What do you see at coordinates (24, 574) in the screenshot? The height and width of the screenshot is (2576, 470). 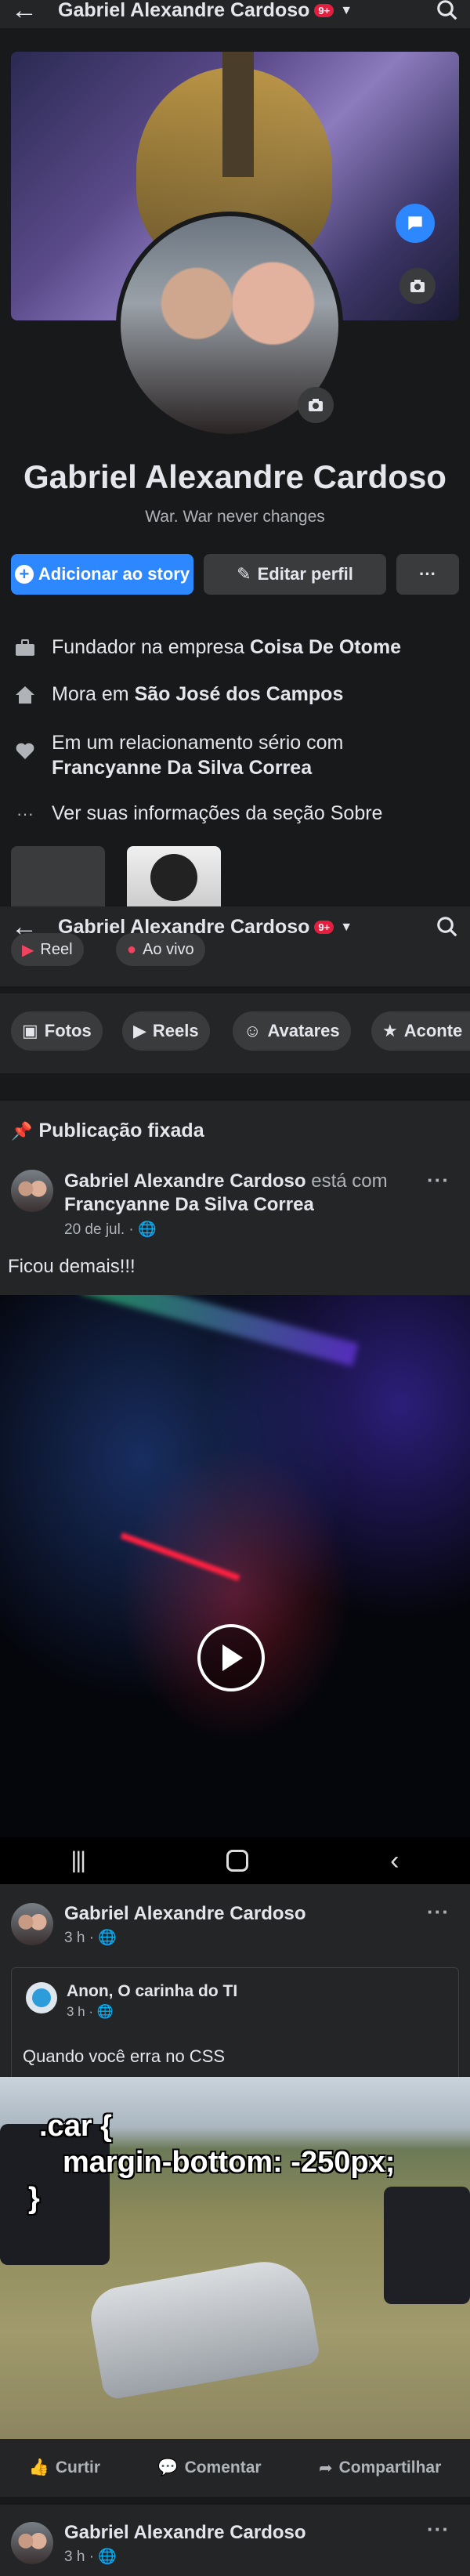 I see `plus-icon: +` at bounding box center [24, 574].